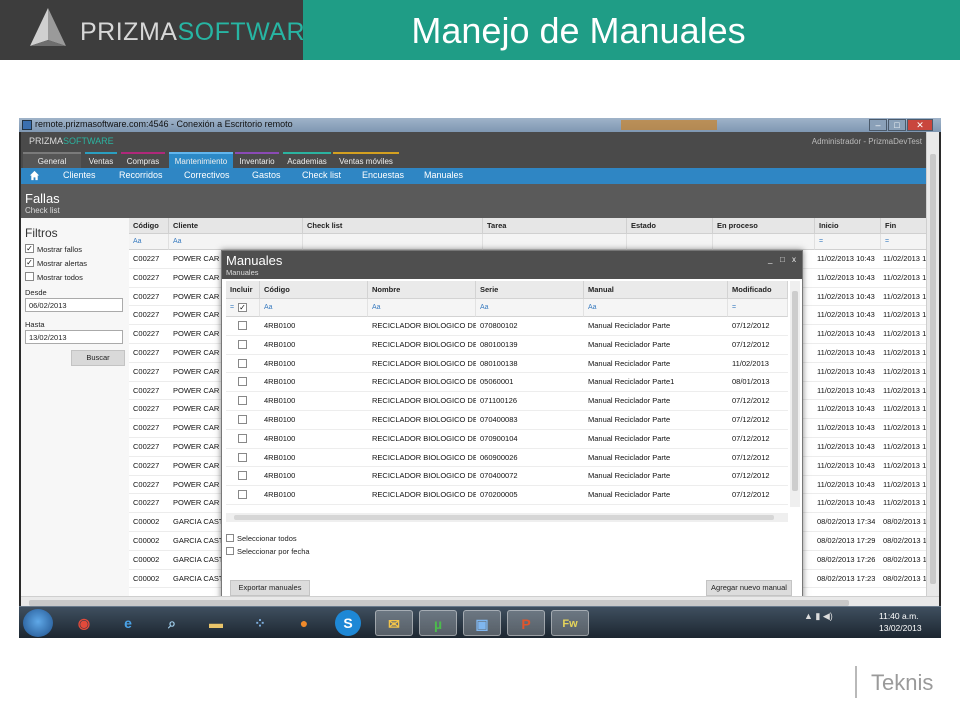  Describe the element at coordinates (555, 242) in the screenshot. I see `filter-tarea` at that location.